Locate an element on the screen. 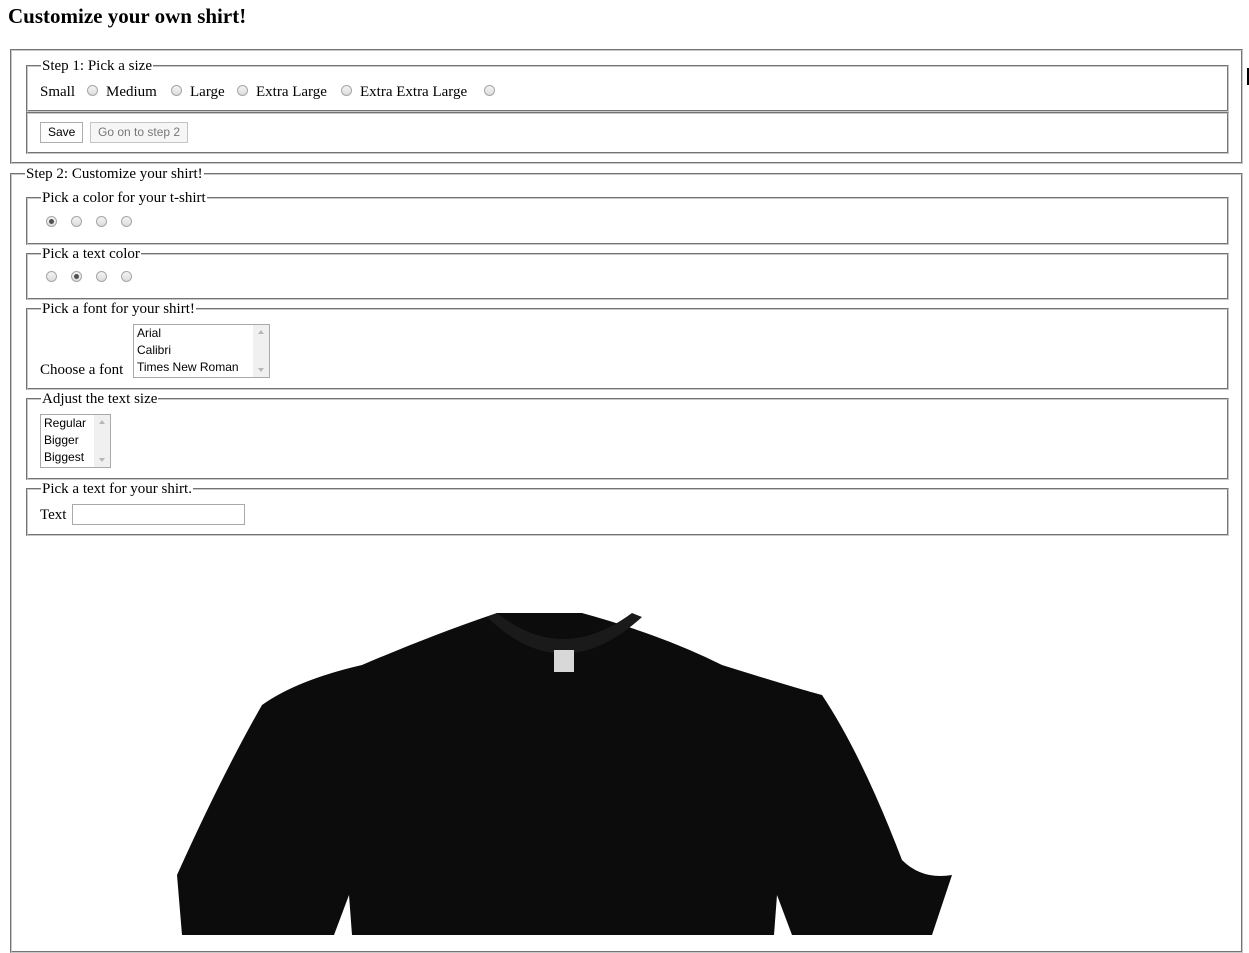  shirt-text-input is located at coordinates (158, 514).